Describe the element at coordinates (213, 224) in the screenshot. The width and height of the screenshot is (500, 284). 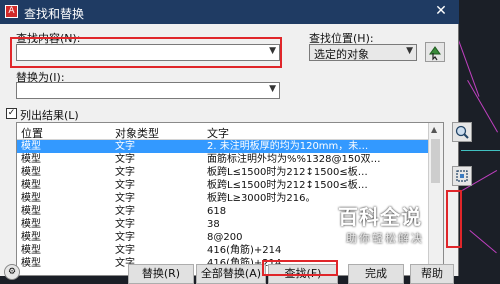
I see `cell-text: 38` at that location.